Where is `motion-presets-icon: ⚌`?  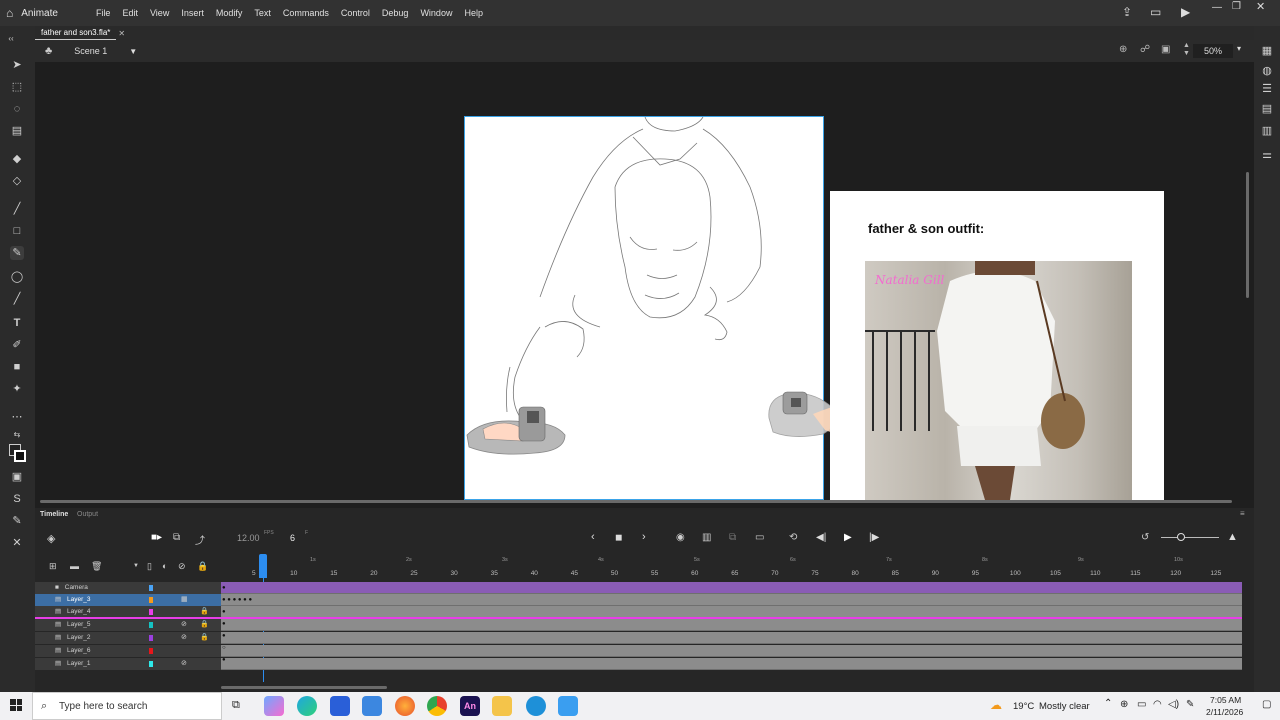 motion-presets-icon: ⚌ is located at coordinates (1267, 155).